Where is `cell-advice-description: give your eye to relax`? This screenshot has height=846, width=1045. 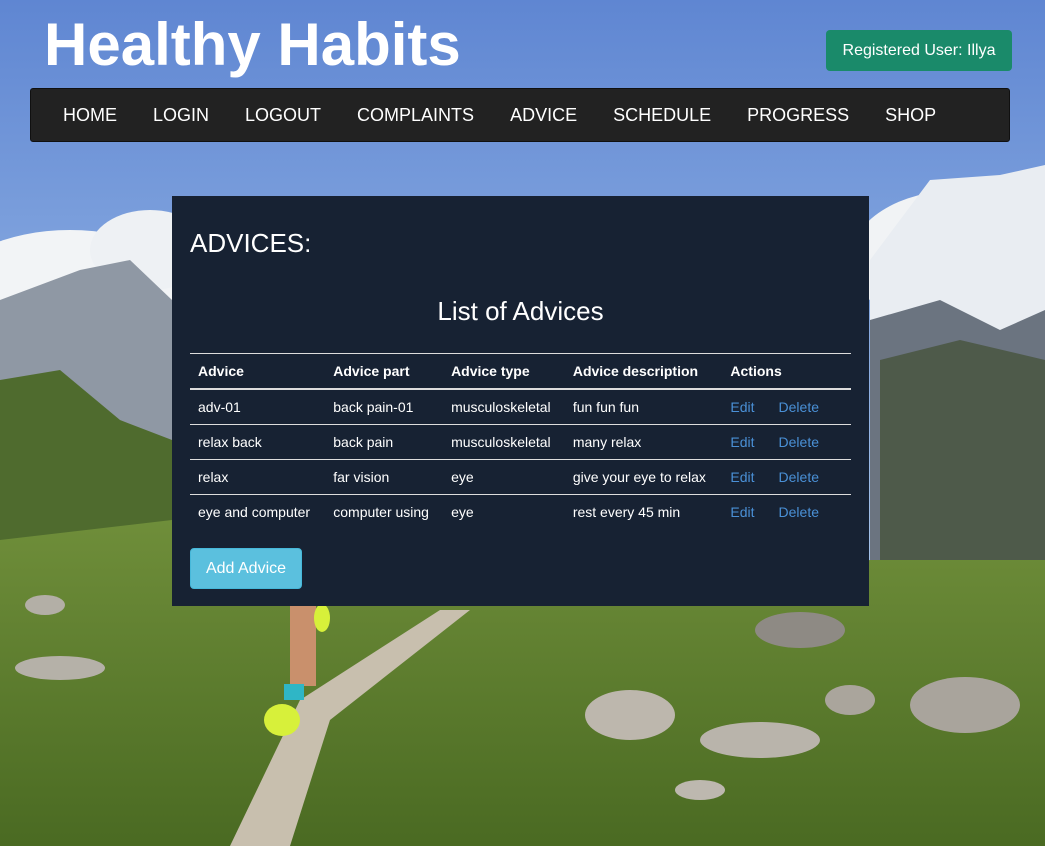 cell-advice-description: give your eye to relax is located at coordinates (643, 477).